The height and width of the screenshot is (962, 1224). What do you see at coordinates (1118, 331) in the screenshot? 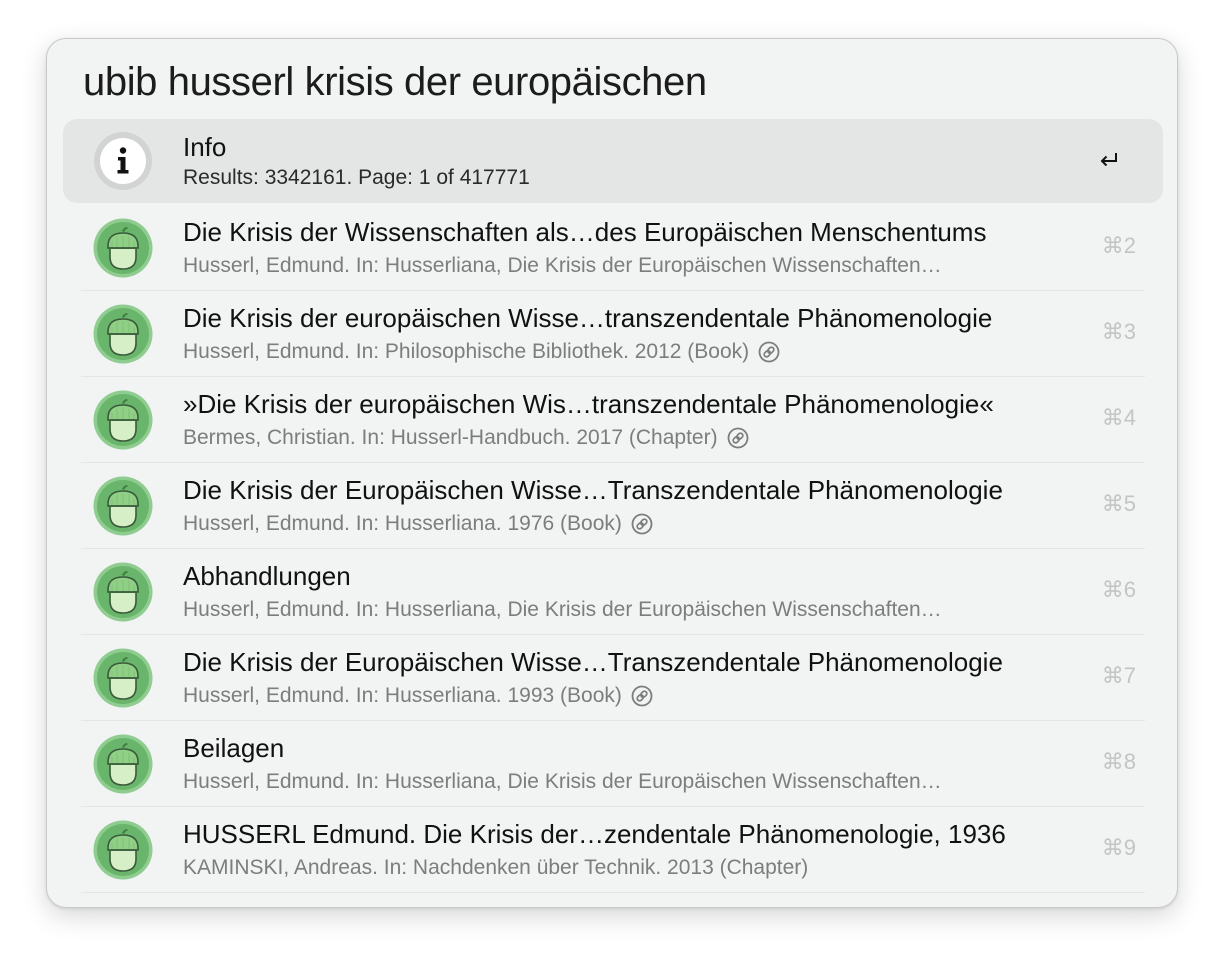
I see `result-shortcut: ⌘3` at bounding box center [1118, 331].